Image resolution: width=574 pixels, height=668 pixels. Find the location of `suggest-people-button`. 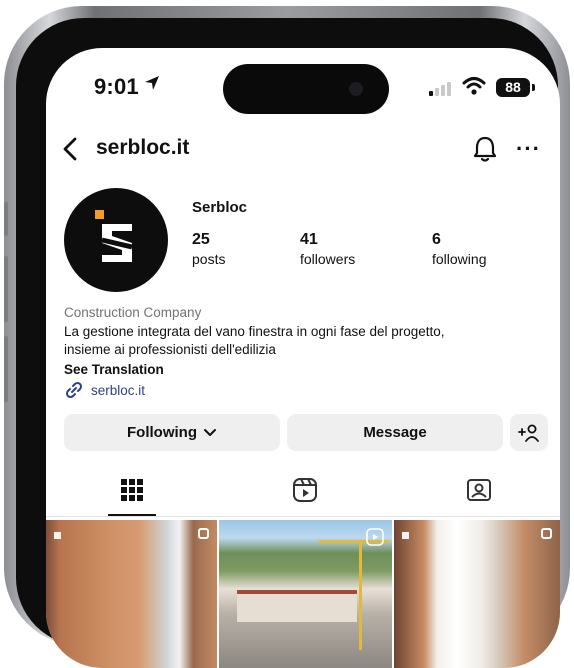

suggest-people-button is located at coordinates (529, 432).